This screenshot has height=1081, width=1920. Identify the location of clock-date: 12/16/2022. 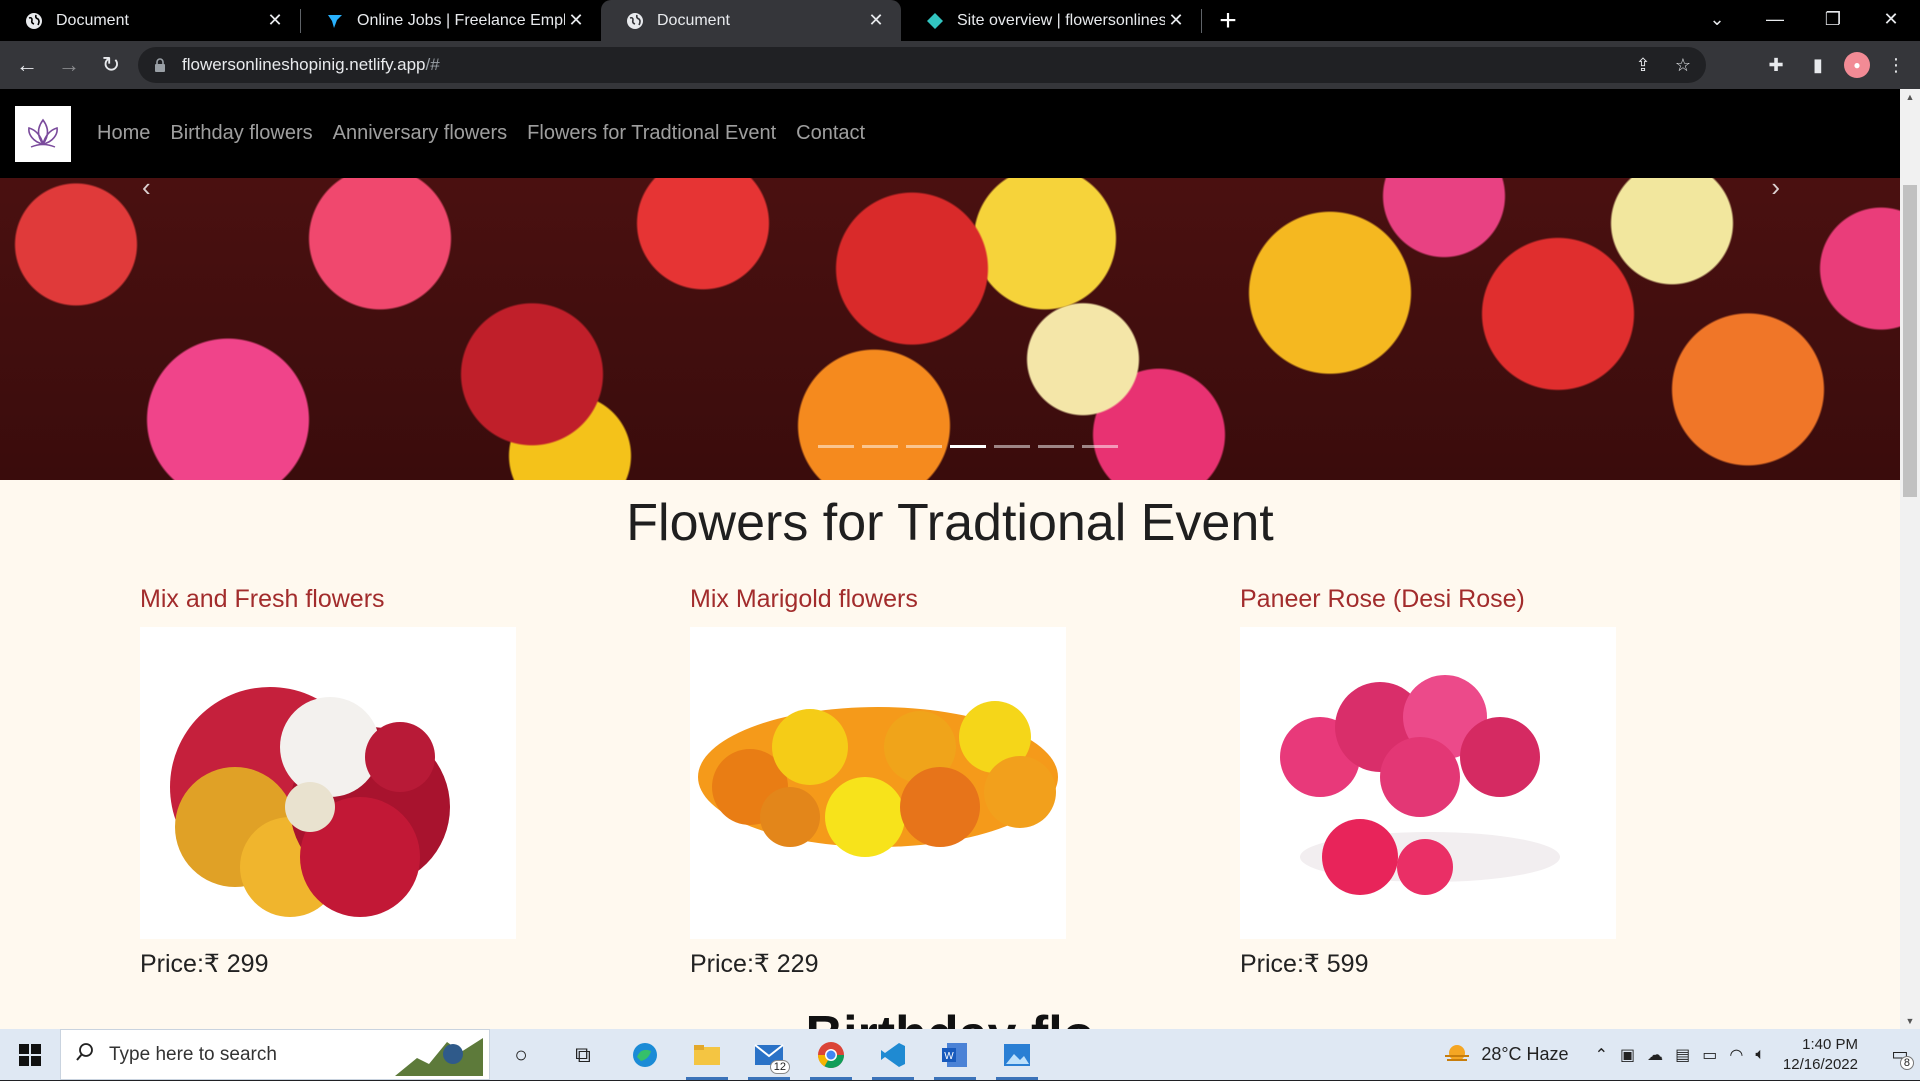
(1820, 1064).